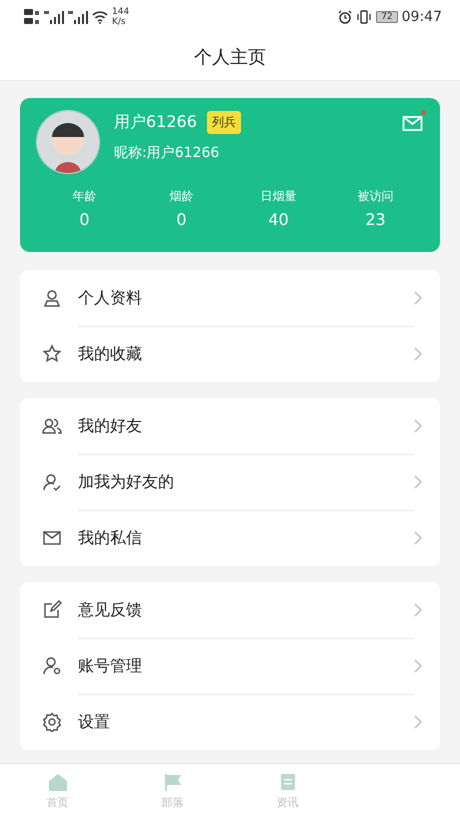 This screenshot has height=818, width=460. I want to click on person-icon, so click(52, 298).